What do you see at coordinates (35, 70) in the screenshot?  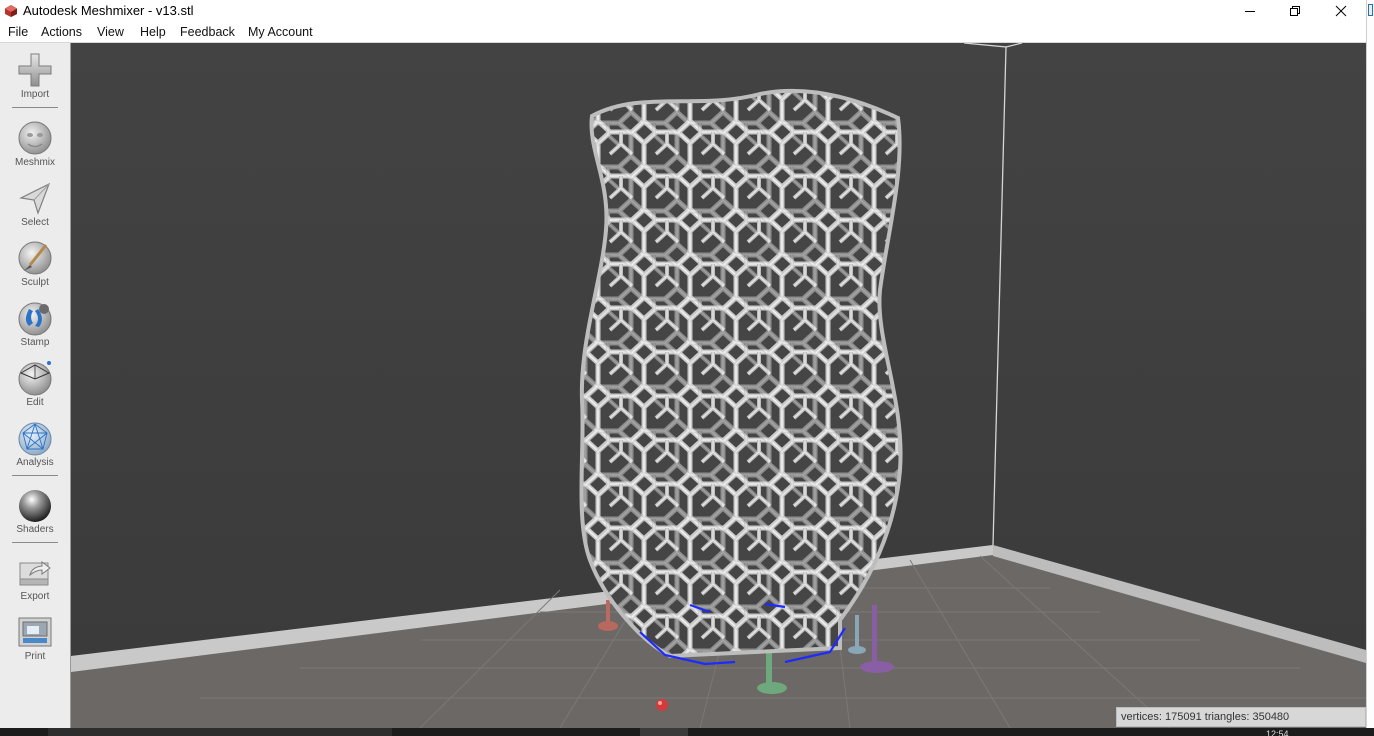 I see `plus-icon` at bounding box center [35, 70].